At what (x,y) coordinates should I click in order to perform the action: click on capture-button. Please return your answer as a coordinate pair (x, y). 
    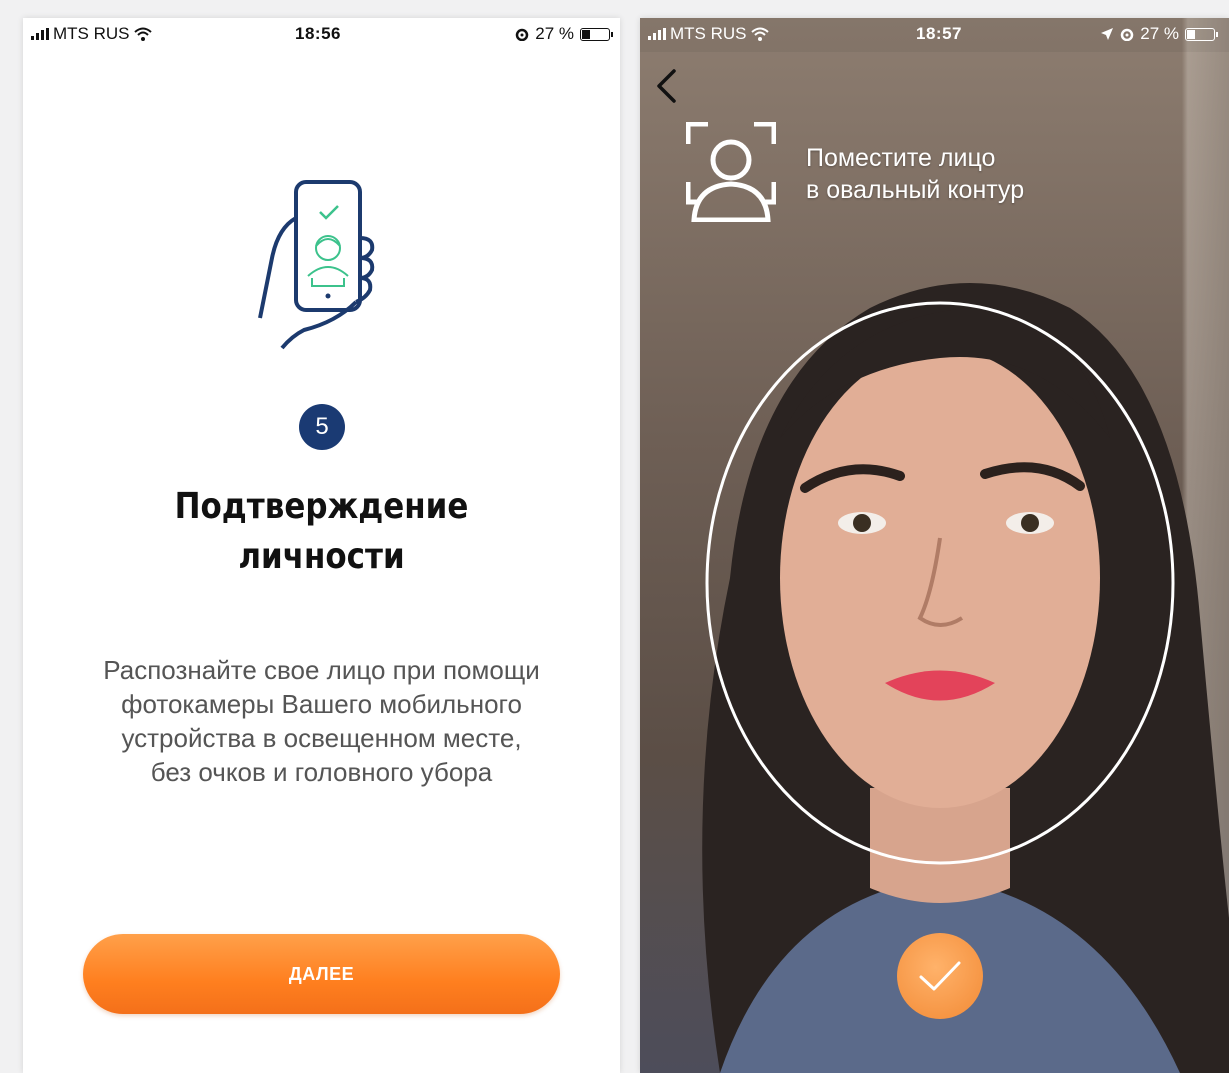
    Looking at the image, I should click on (940, 976).